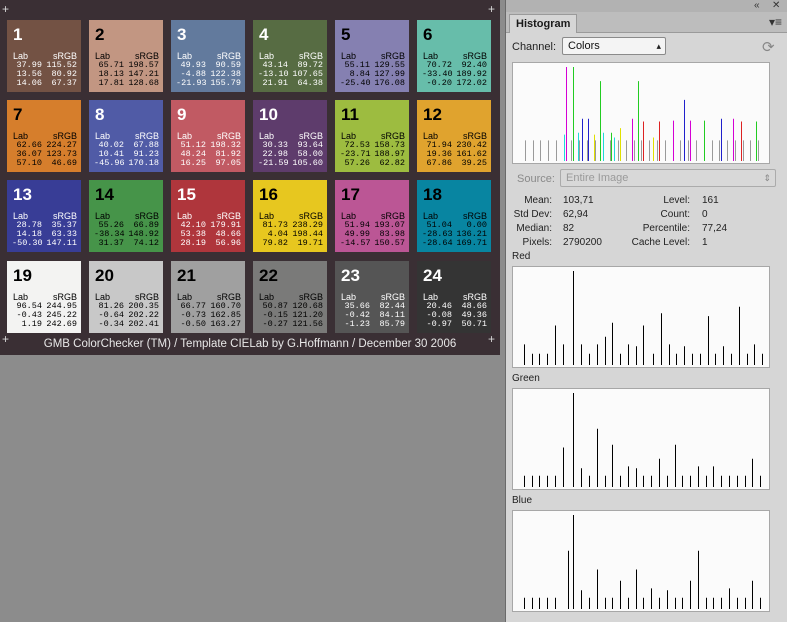 The height and width of the screenshot is (622, 787). Describe the element at coordinates (534, 228) in the screenshot. I see `median-label: Median:` at that location.